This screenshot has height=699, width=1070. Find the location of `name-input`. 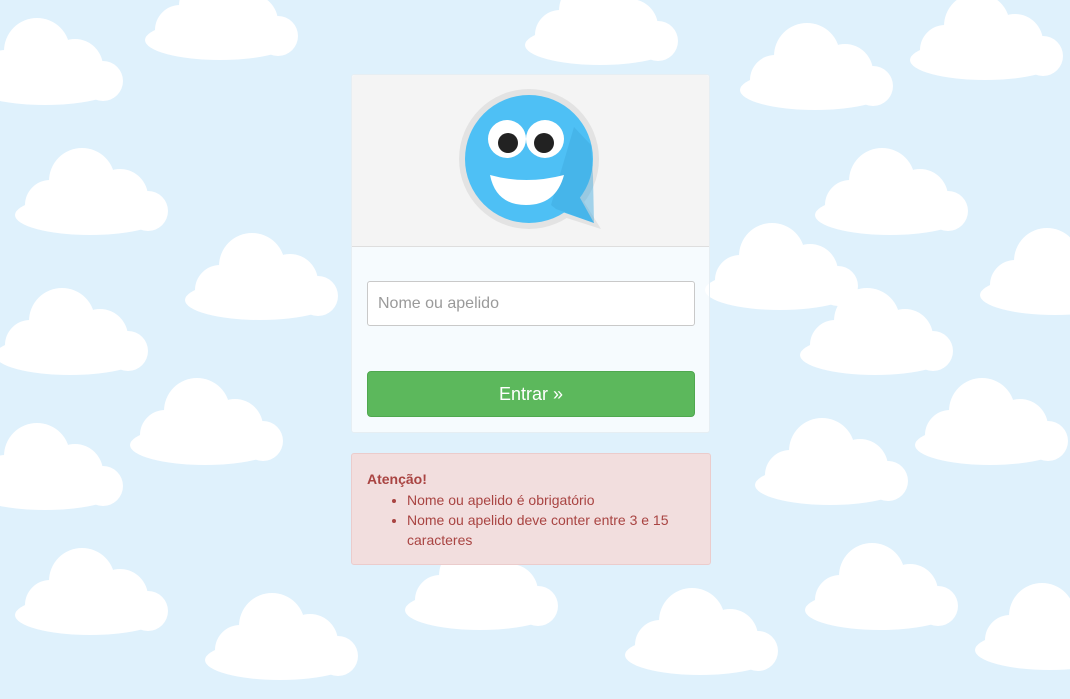

name-input is located at coordinates (531, 303).